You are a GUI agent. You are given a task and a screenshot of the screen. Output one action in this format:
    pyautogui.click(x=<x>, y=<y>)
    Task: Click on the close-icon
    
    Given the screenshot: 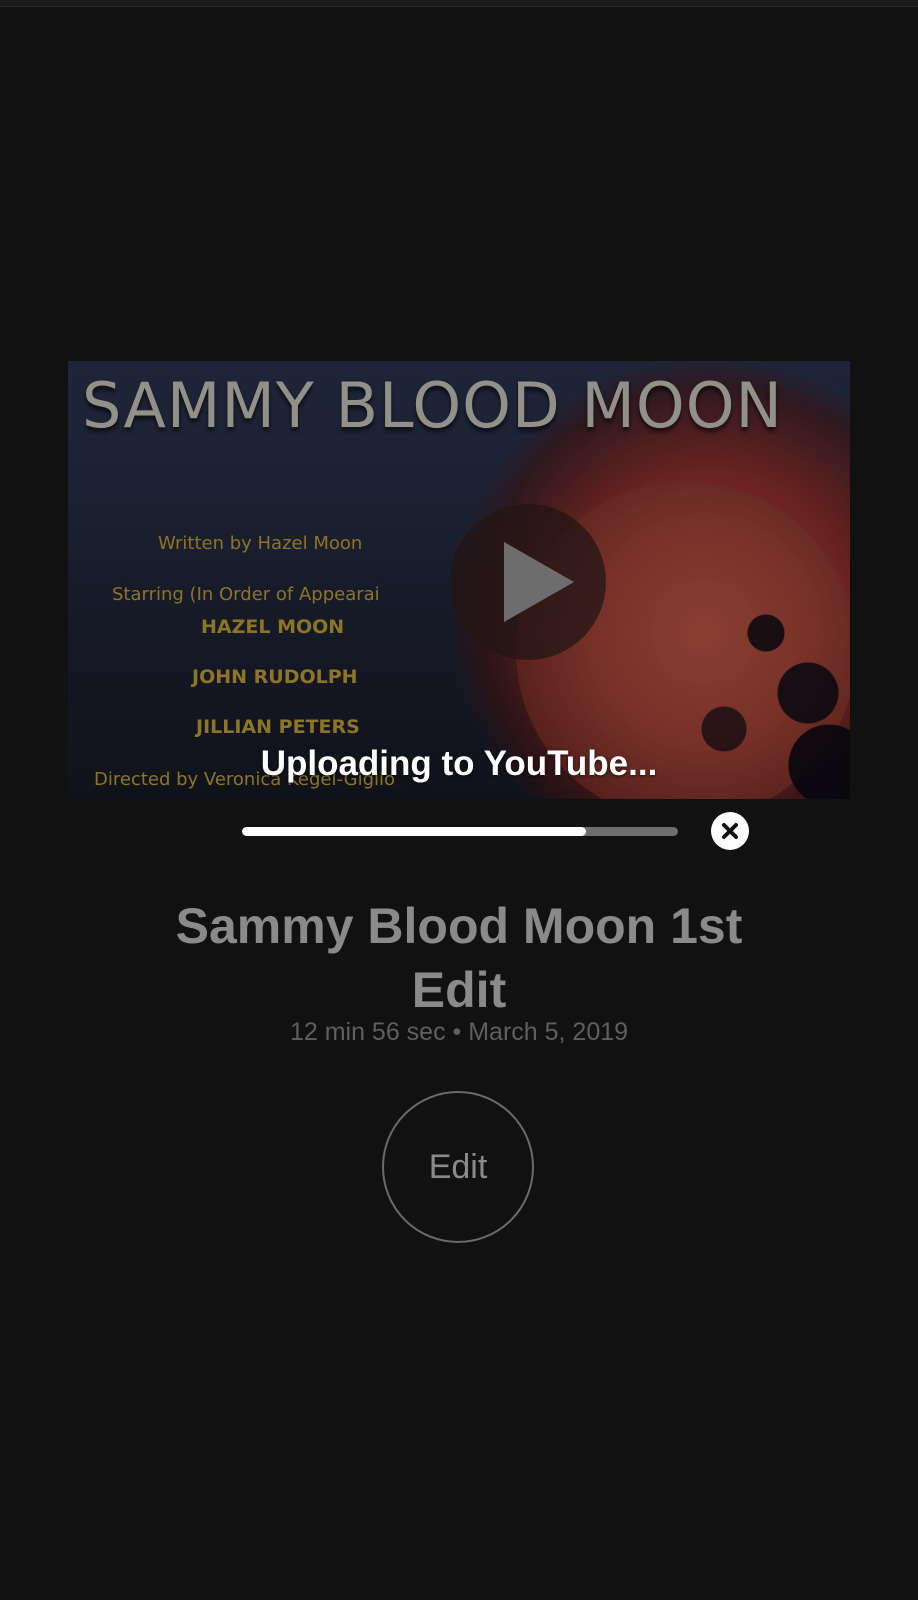 What is the action you would take?
    pyautogui.click(x=730, y=831)
    